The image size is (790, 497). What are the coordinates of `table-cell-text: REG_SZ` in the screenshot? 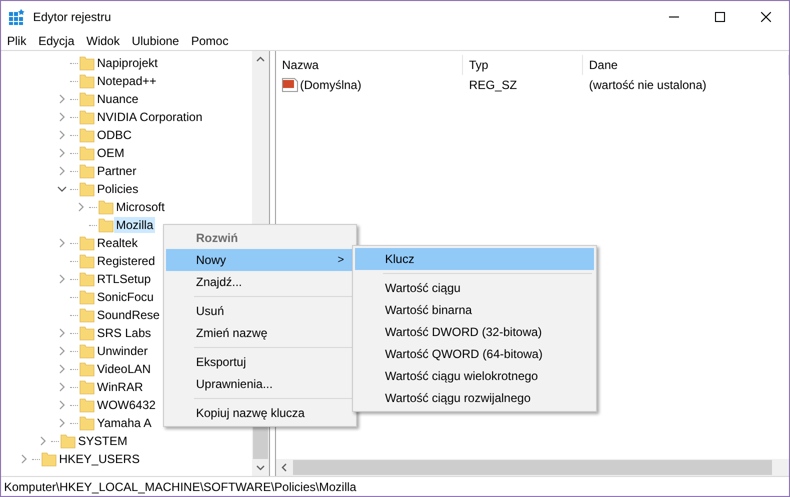 It's located at (493, 85).